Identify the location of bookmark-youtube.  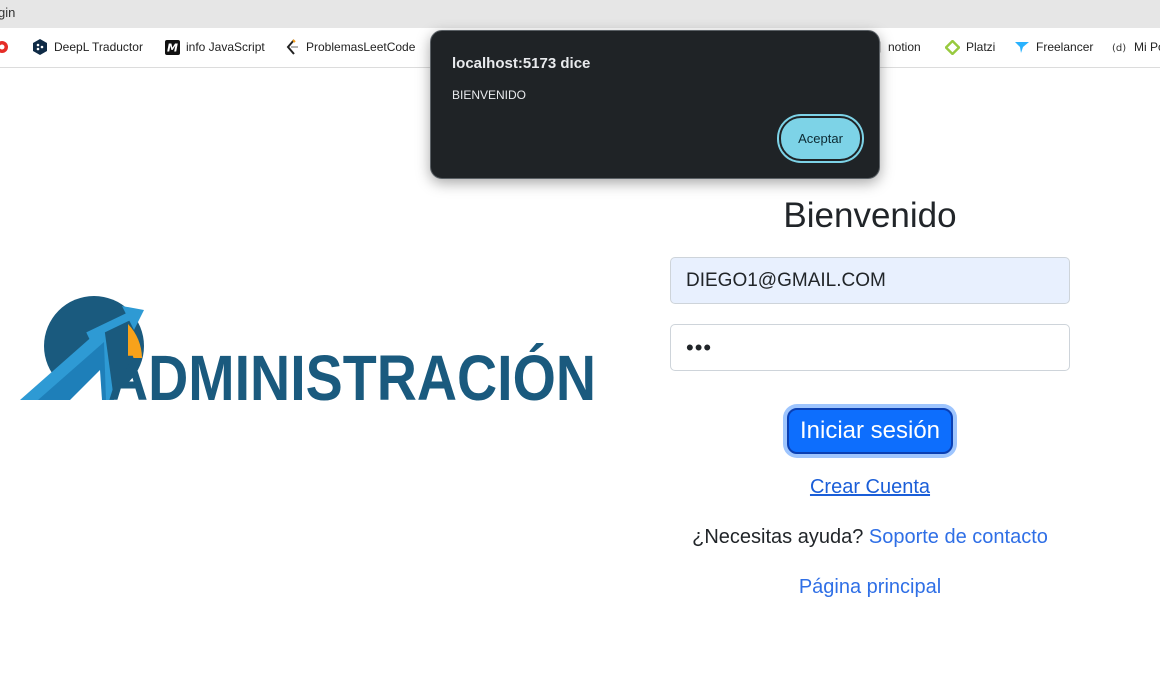
(5, 47).